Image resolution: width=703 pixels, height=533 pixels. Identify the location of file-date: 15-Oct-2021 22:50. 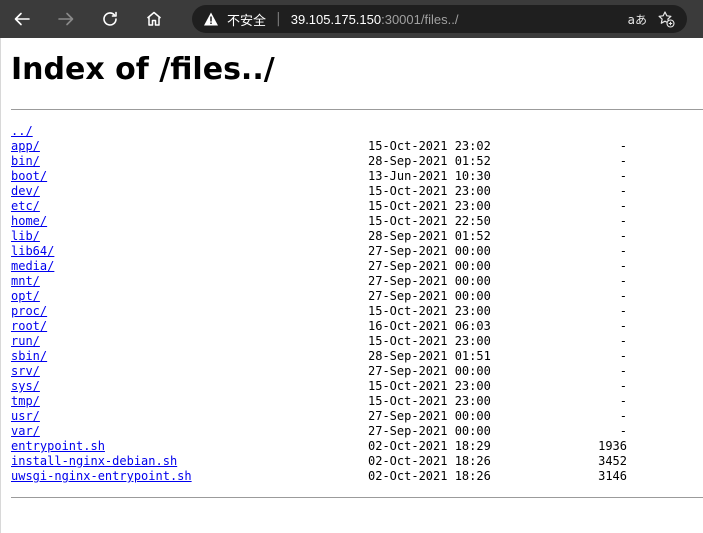
(429, 221).